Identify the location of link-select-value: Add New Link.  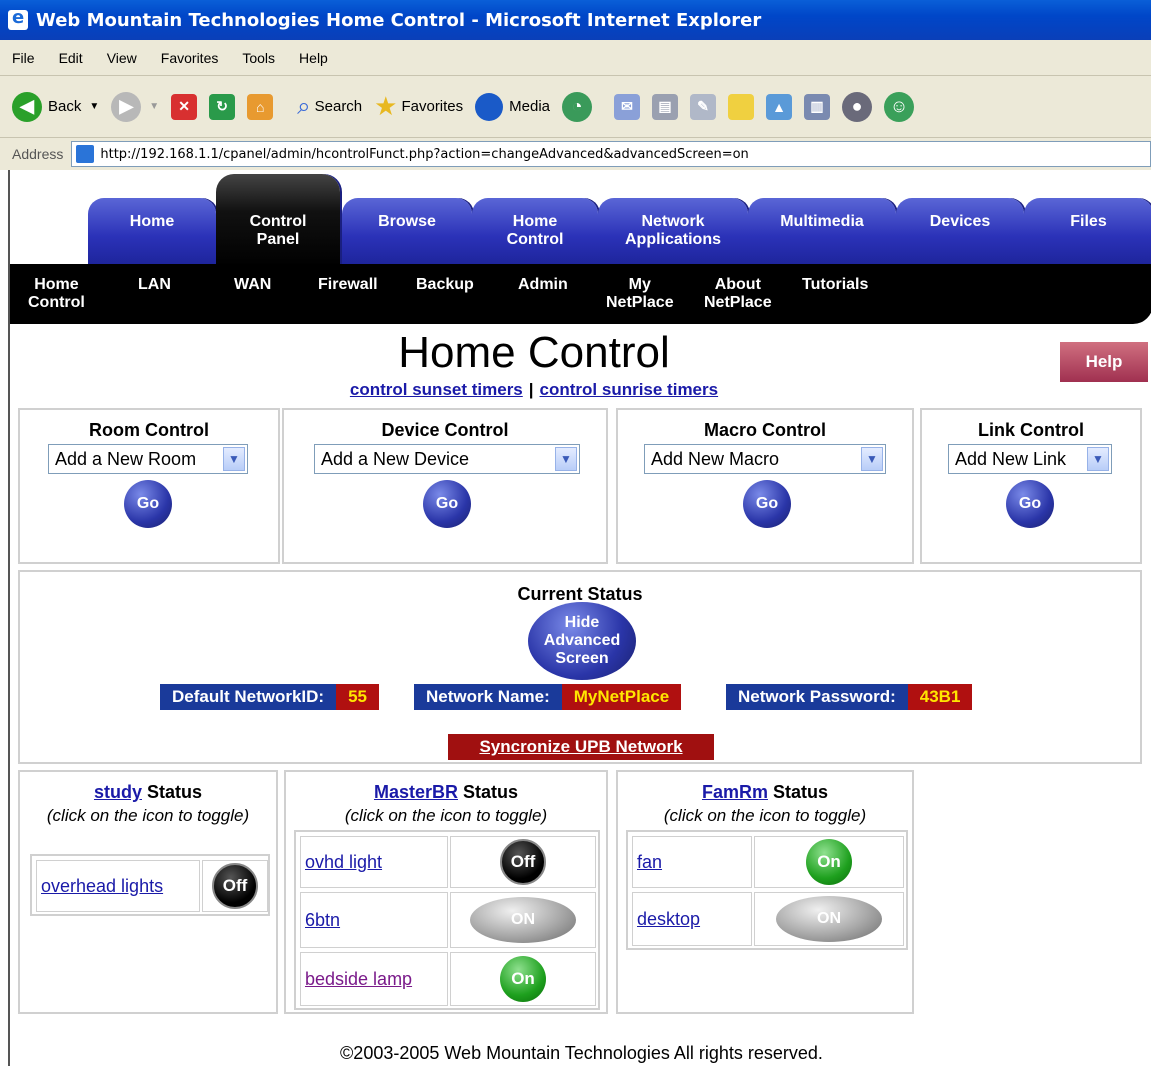
(1011, 458).